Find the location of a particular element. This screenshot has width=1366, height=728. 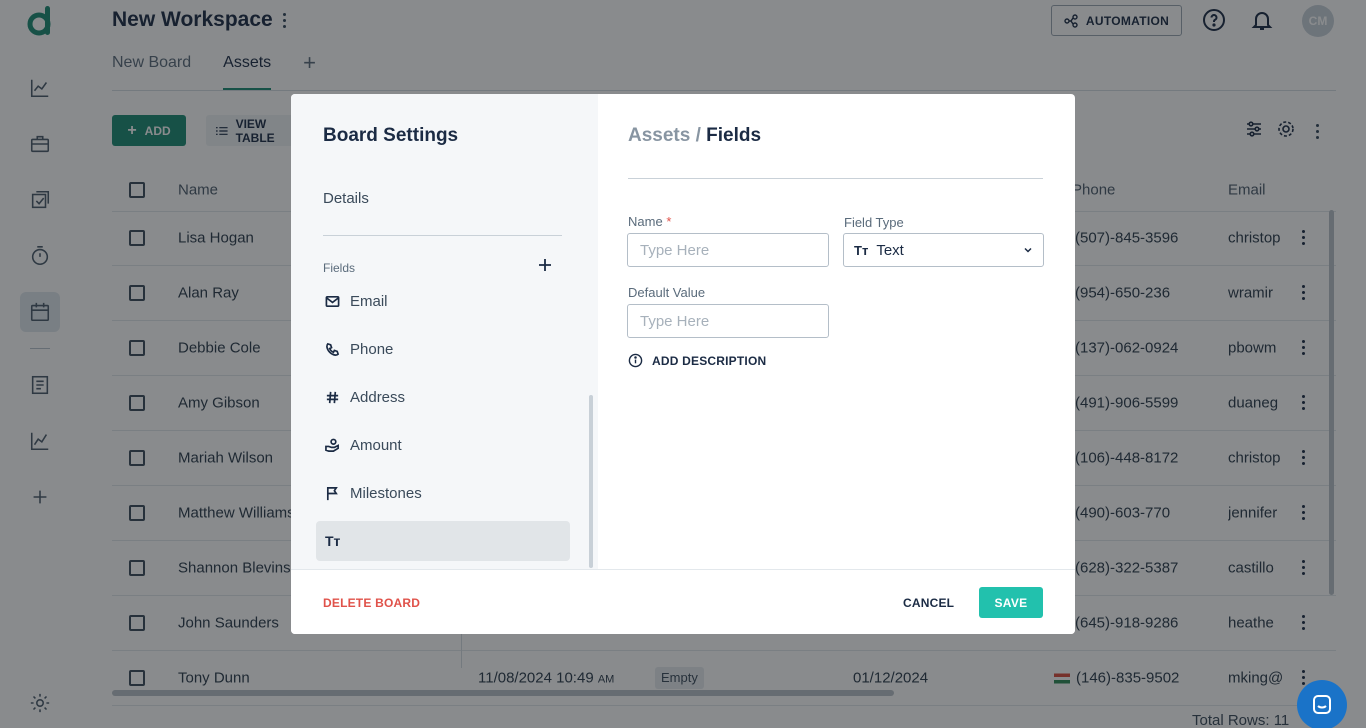

delete-board-button: DELETE BOARD is located at coordinates (371, 603).